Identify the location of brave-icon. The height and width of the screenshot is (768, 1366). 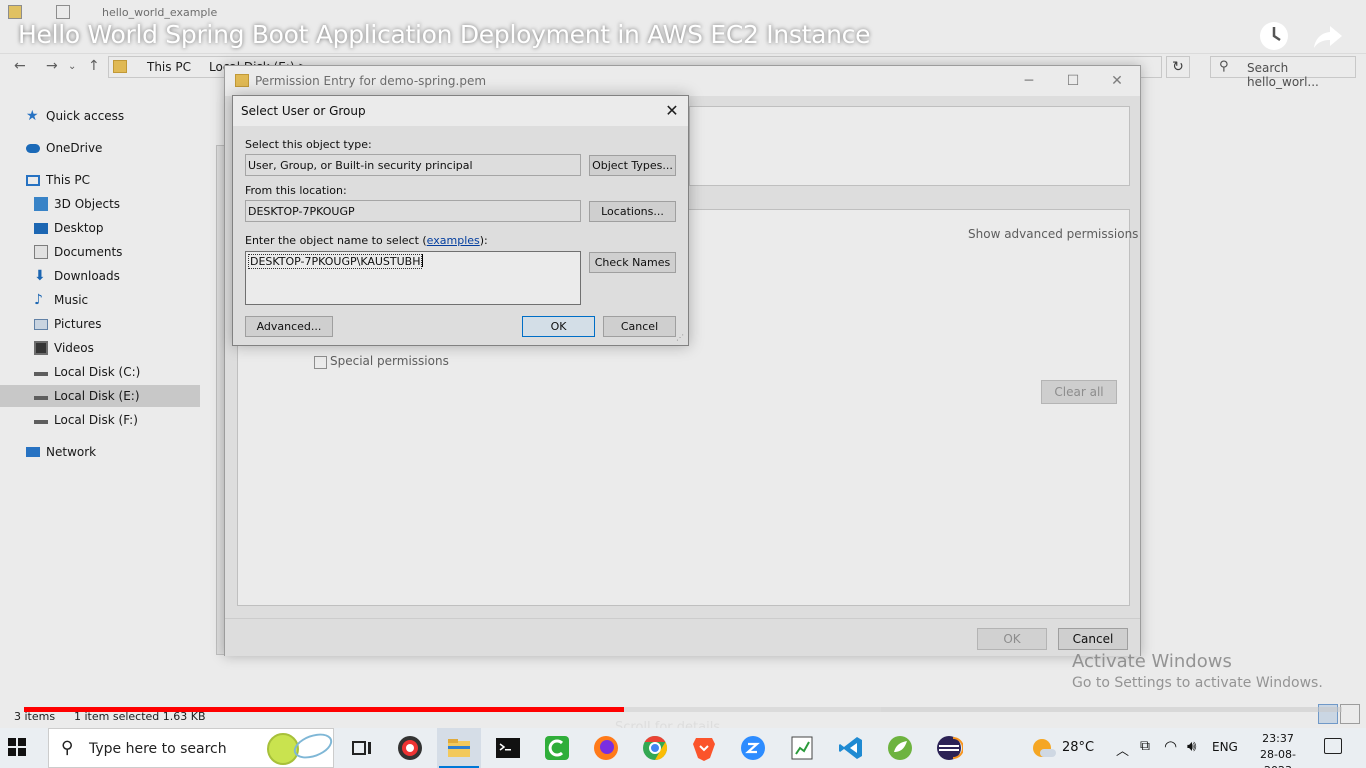
(704, 748).